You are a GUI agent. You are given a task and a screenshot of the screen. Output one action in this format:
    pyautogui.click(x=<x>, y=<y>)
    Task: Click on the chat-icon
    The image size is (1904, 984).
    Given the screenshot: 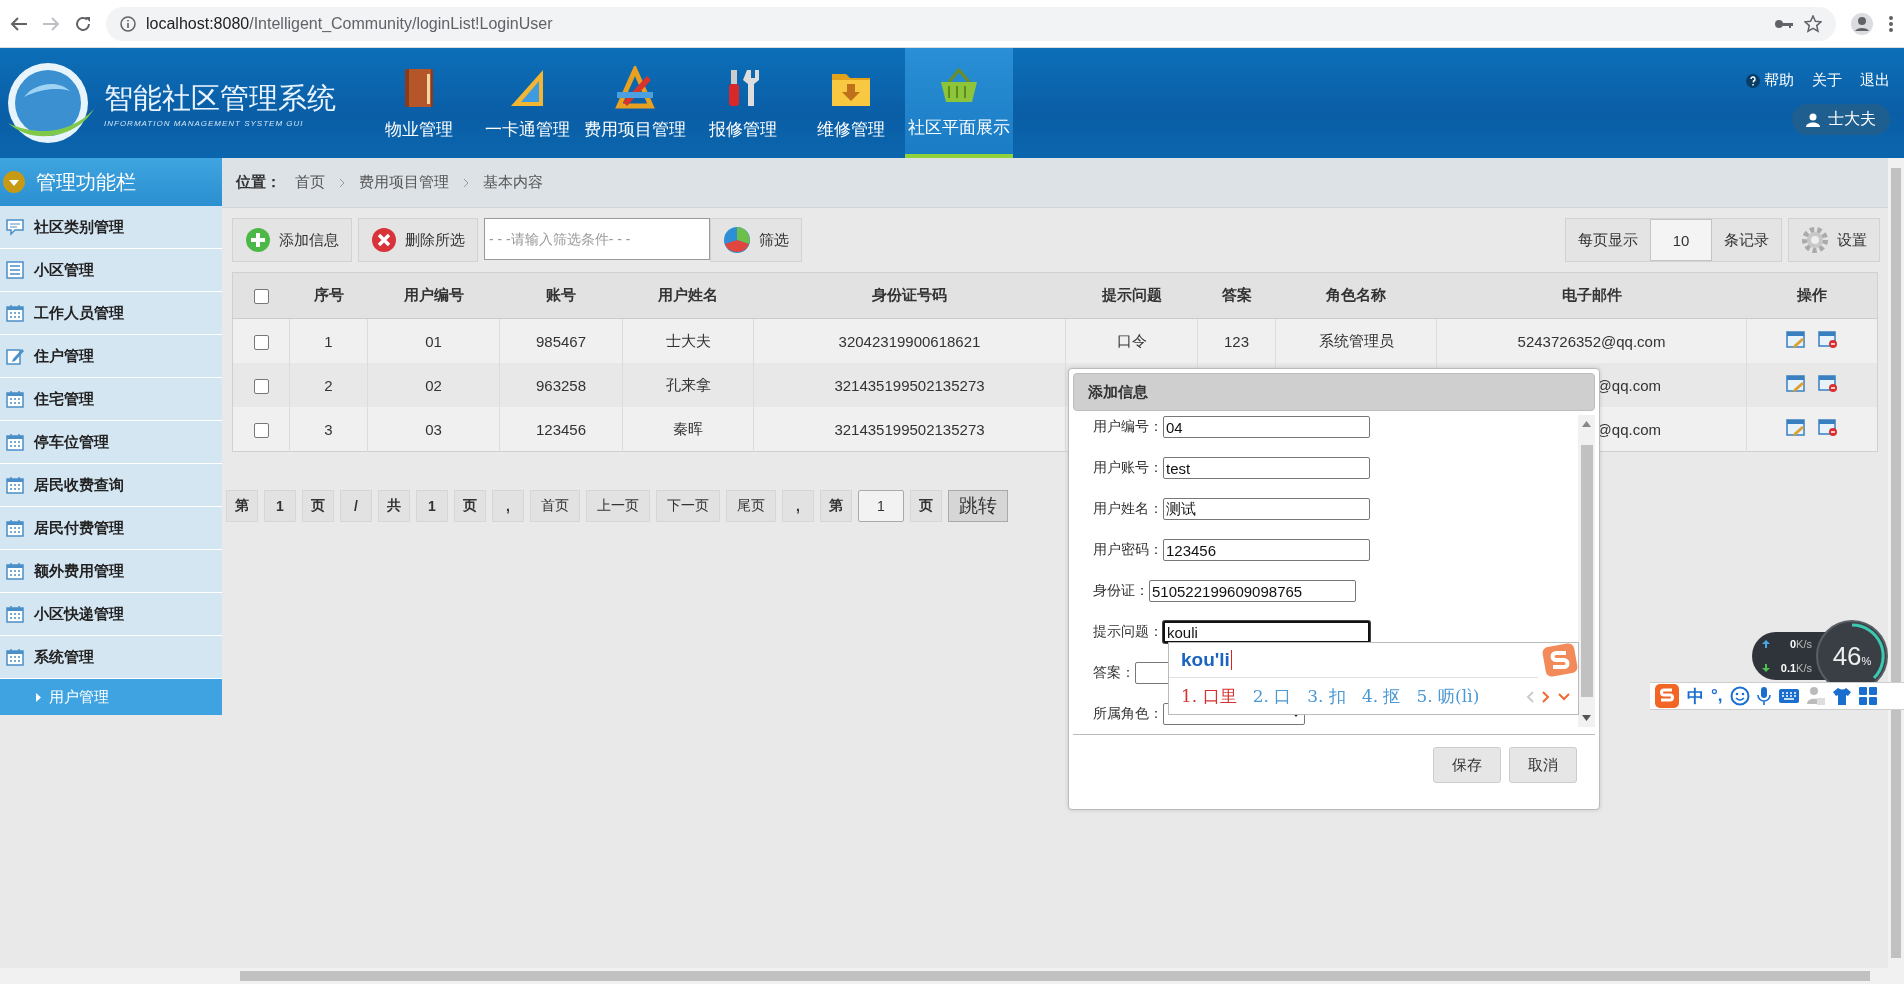 What is the action you would take?
    pyautogui.click(x=15, y=227)
    